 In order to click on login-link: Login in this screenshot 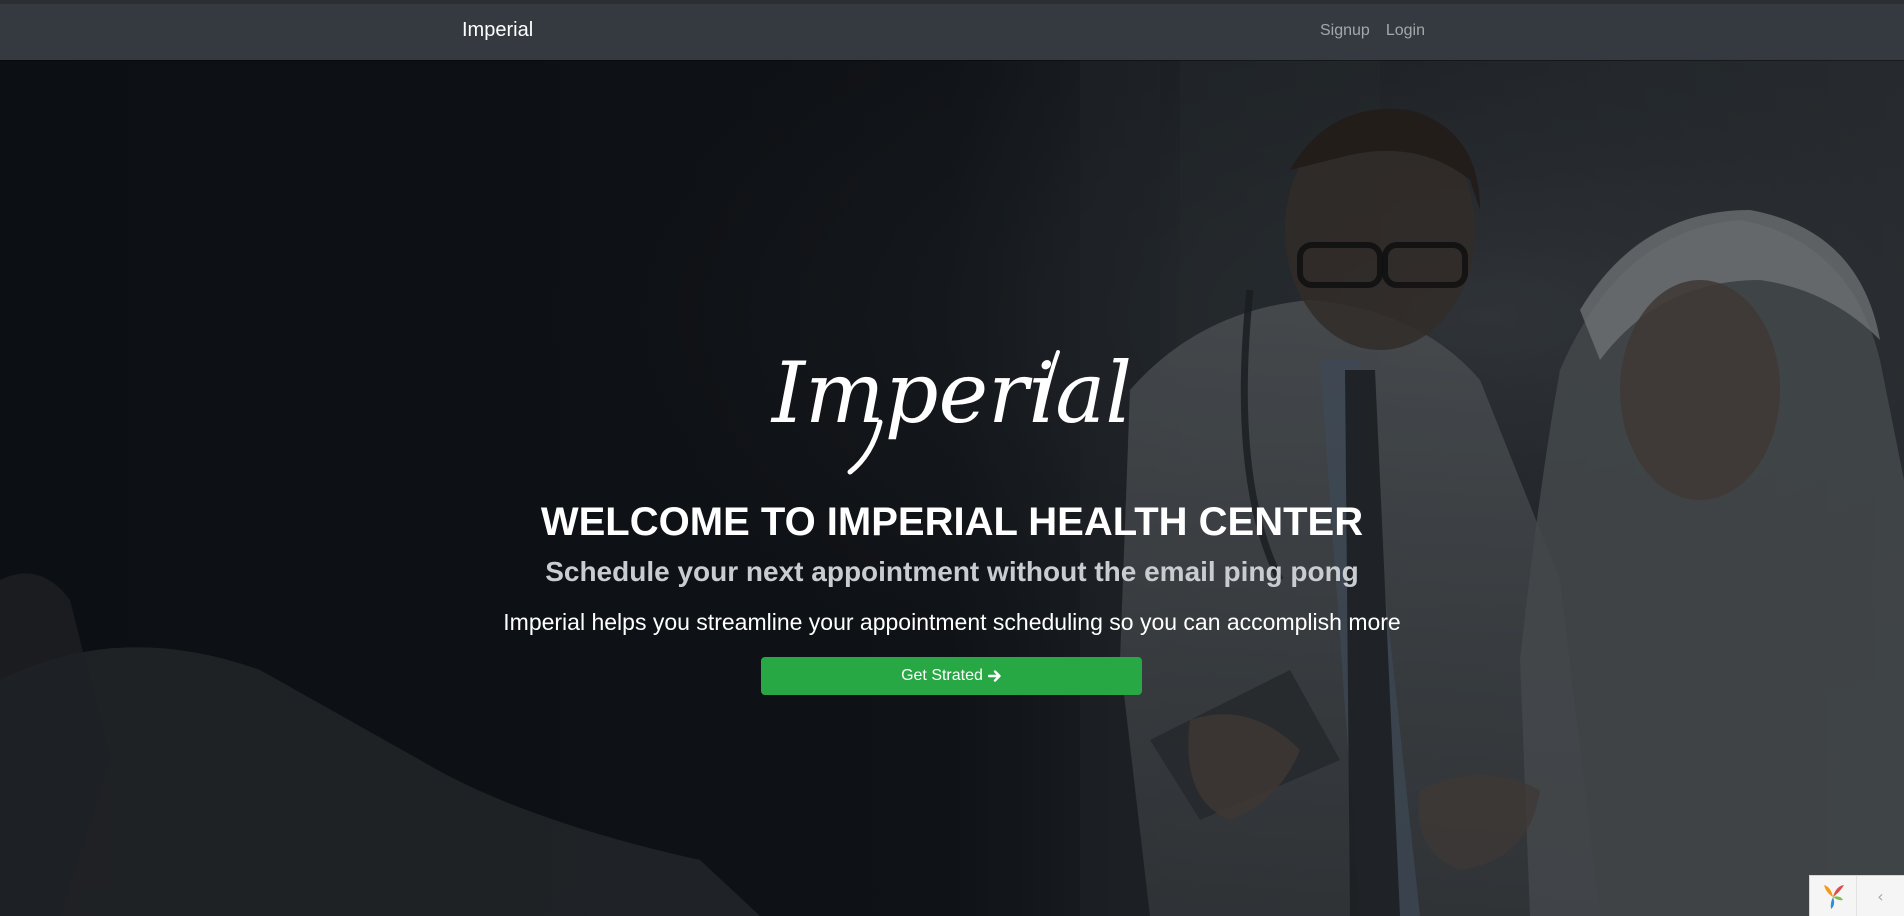, I will do `click(1405, 31)`.